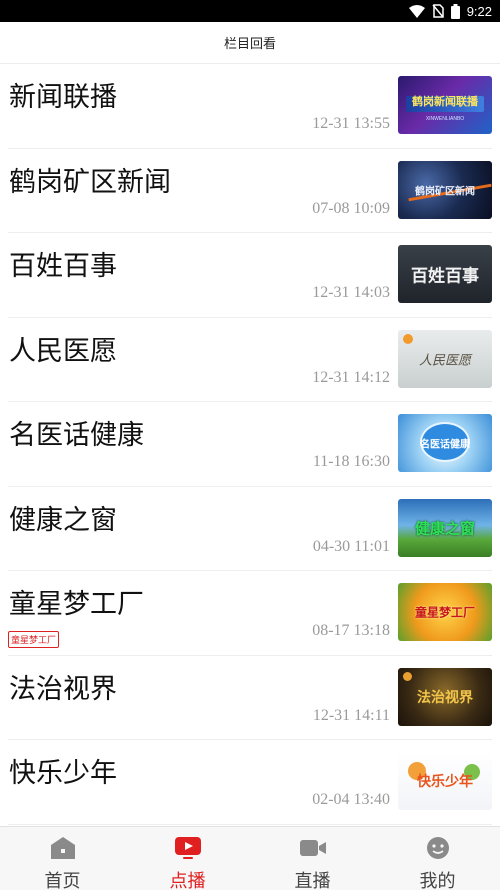 The height and width of the screenshot is (890, 500). I want to click on thumbnail-text: 法治视界, so click(445, 697).